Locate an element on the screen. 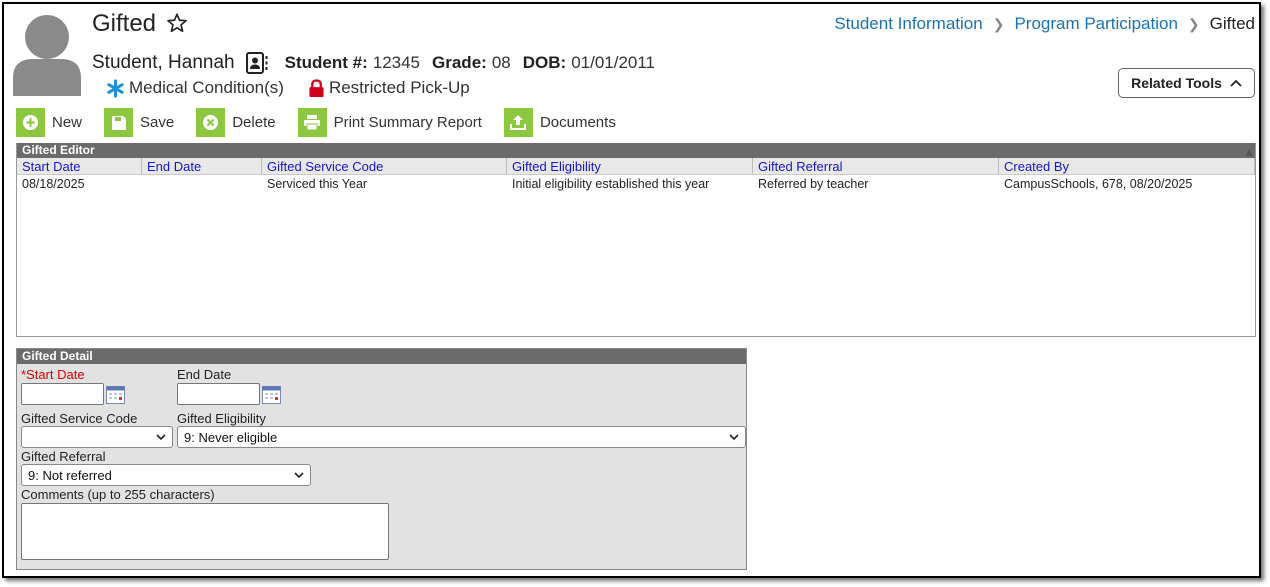 The width and height of the screenshot is (1270, 587). gifted-referral-value: 9: Not referred is located at coordinates (70, 475).